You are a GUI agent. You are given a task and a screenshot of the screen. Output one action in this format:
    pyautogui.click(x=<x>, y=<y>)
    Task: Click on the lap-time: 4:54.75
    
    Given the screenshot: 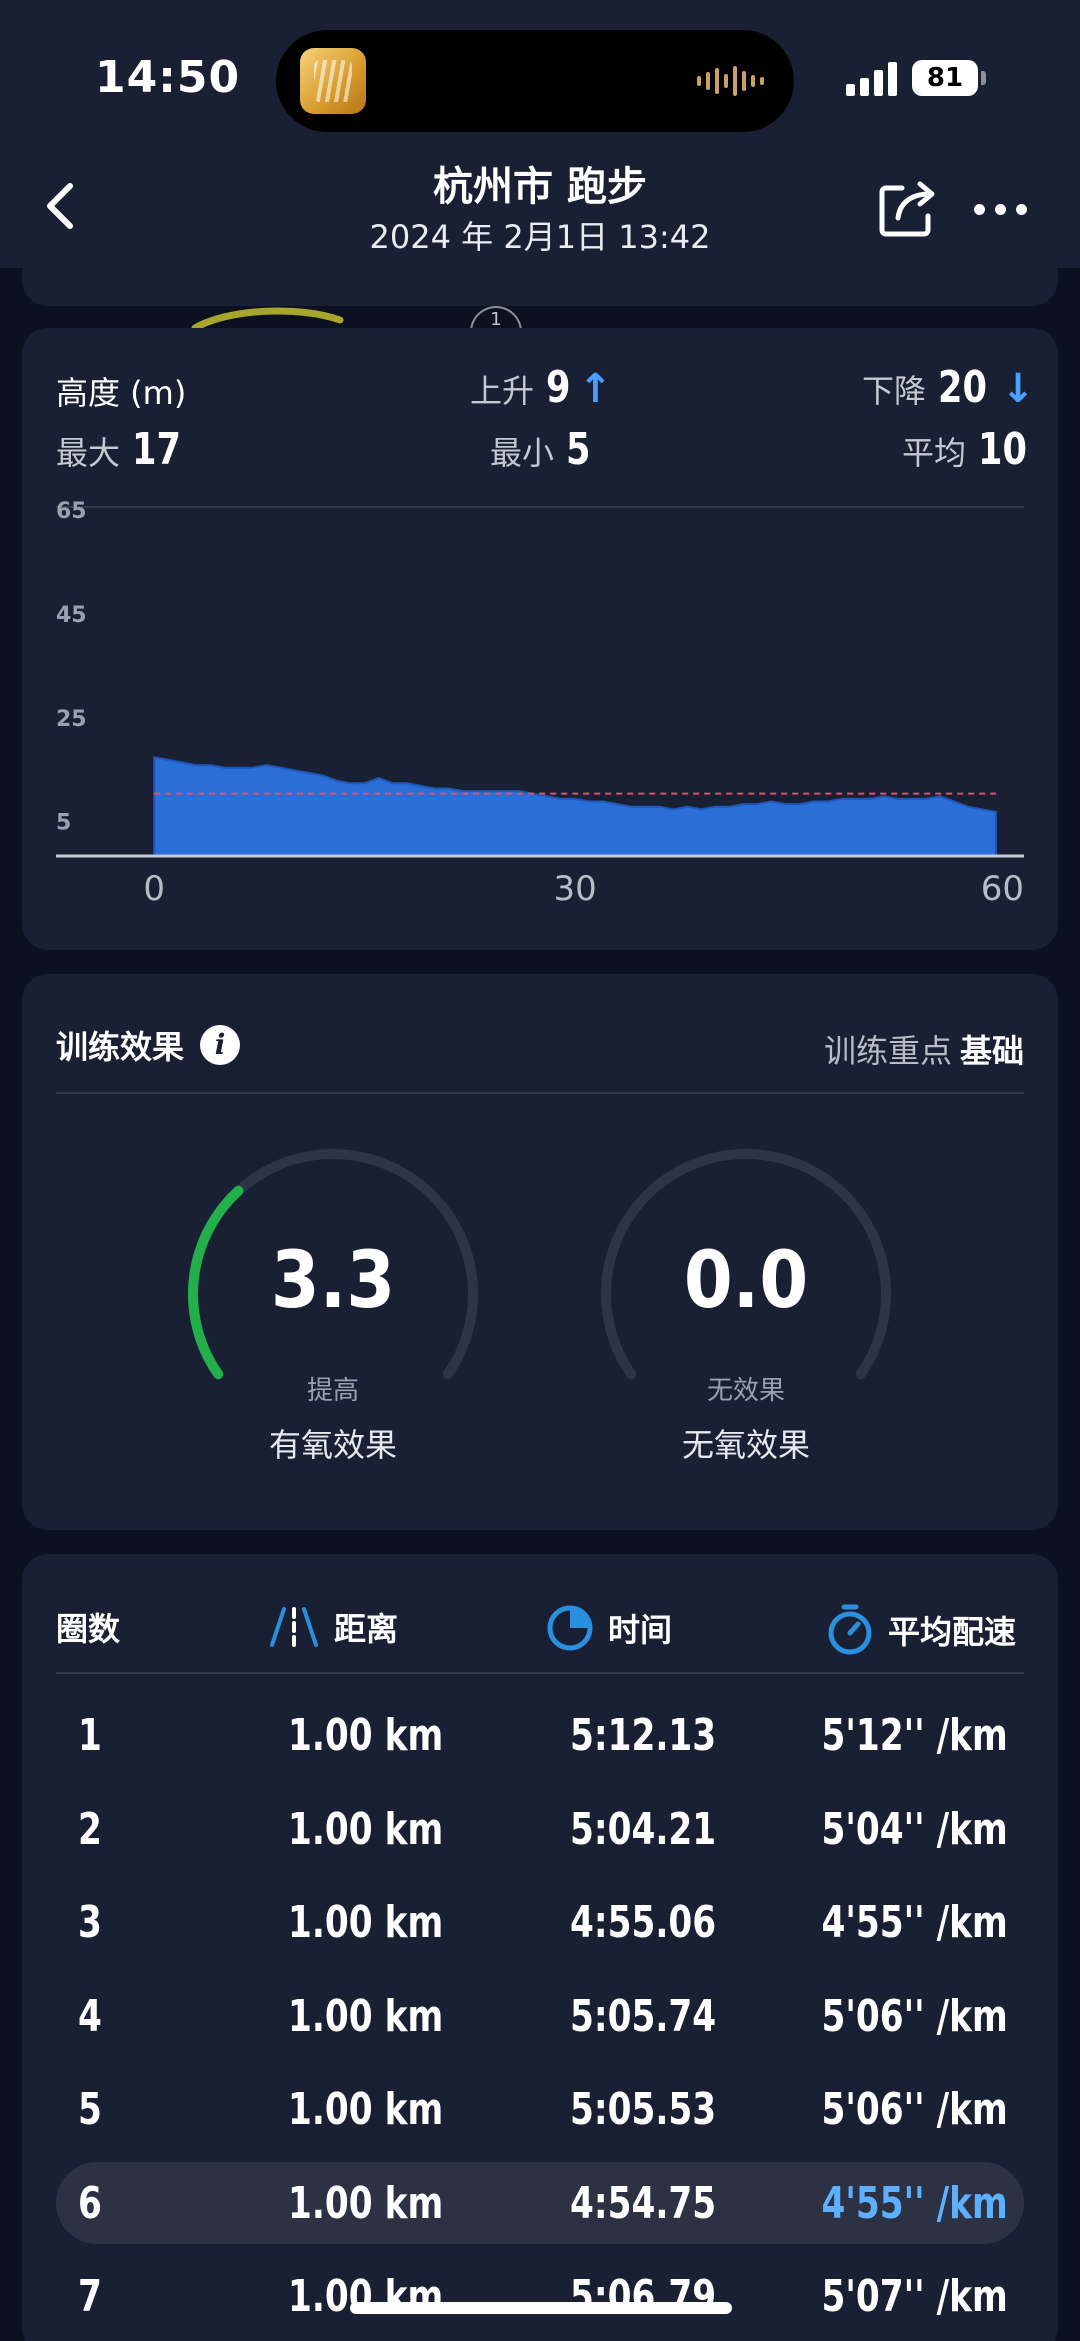 What is the action you would take?
    pyautogui.click(x=643, y=2203)
    